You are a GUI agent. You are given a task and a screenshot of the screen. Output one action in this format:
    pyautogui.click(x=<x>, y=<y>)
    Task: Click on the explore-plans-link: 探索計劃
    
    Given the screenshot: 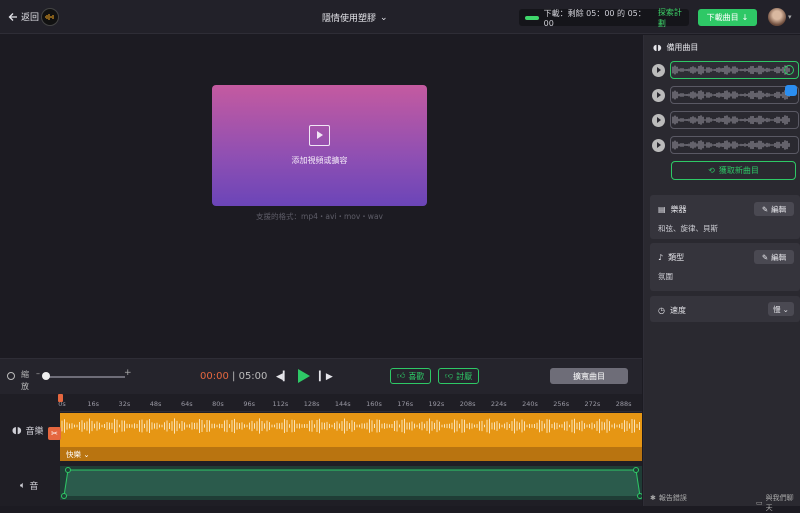 What is the action you would take?
    pyautogui.click(x=673, y=18)
    